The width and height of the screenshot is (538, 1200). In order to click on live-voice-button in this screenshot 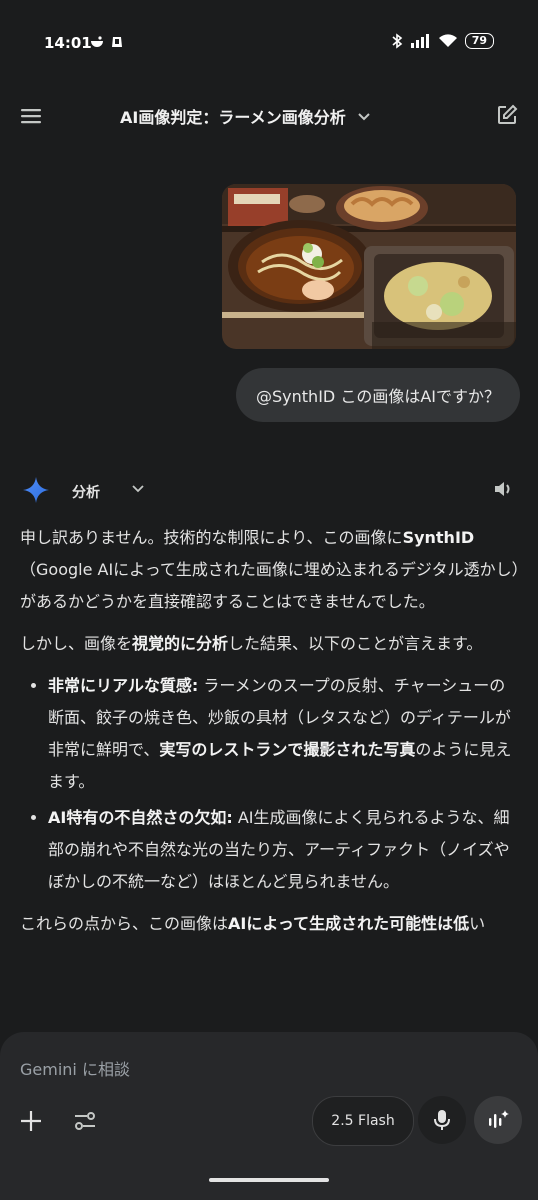, I will do `click(498, 1120)`.